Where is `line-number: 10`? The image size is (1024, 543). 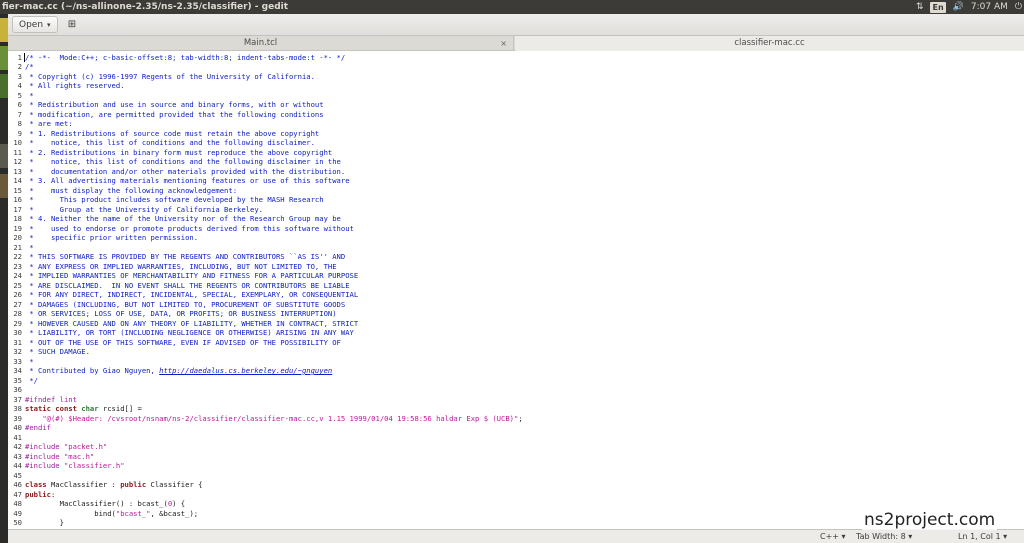 line-number: 10 is located at coordinates (17, 142).